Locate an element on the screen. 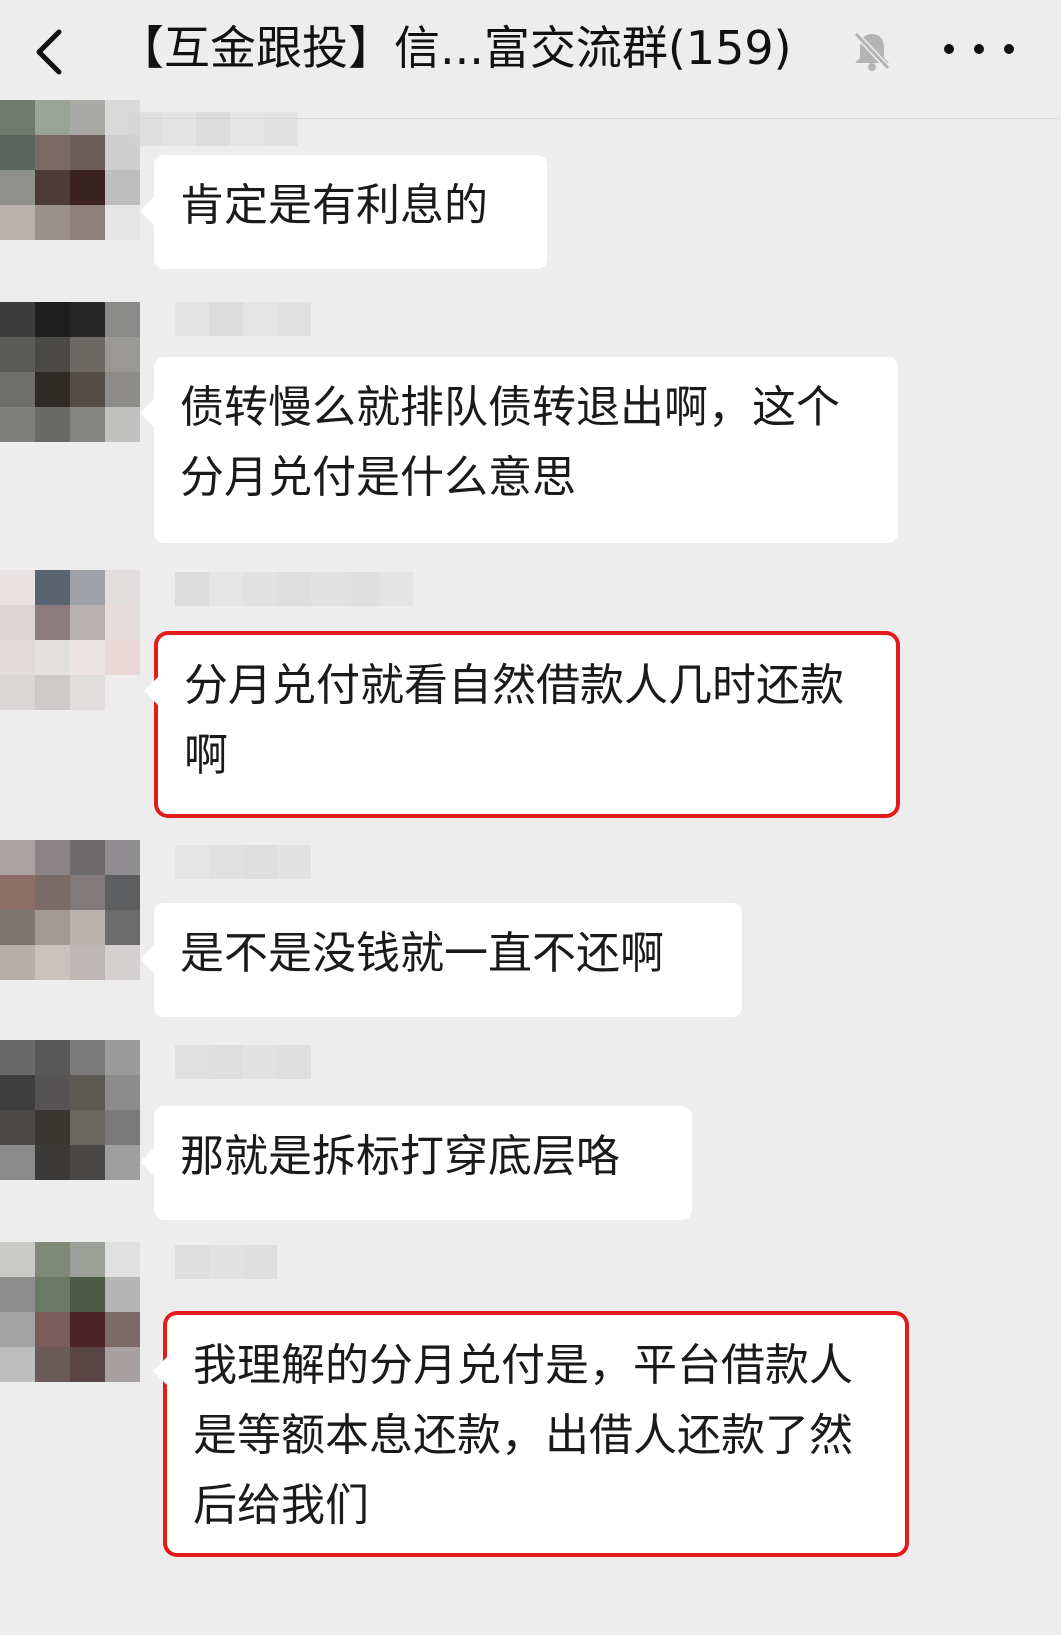 The width and height of the screenshot is (1061, 1635). message-bubble: 债转慢么就排队债转退出啊，这个分月兑付是什么意思 is located at coordinates (519, 450).